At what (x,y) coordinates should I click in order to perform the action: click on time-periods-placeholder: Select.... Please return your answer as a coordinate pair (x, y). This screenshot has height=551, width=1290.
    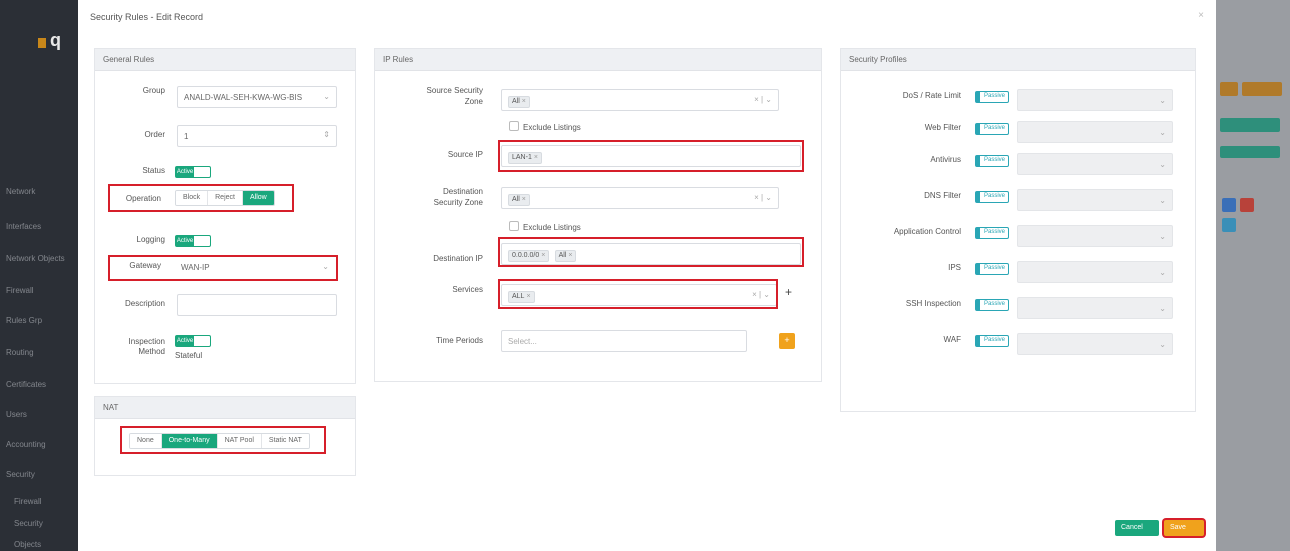
    Looking at the image, I should click on (522, 341).